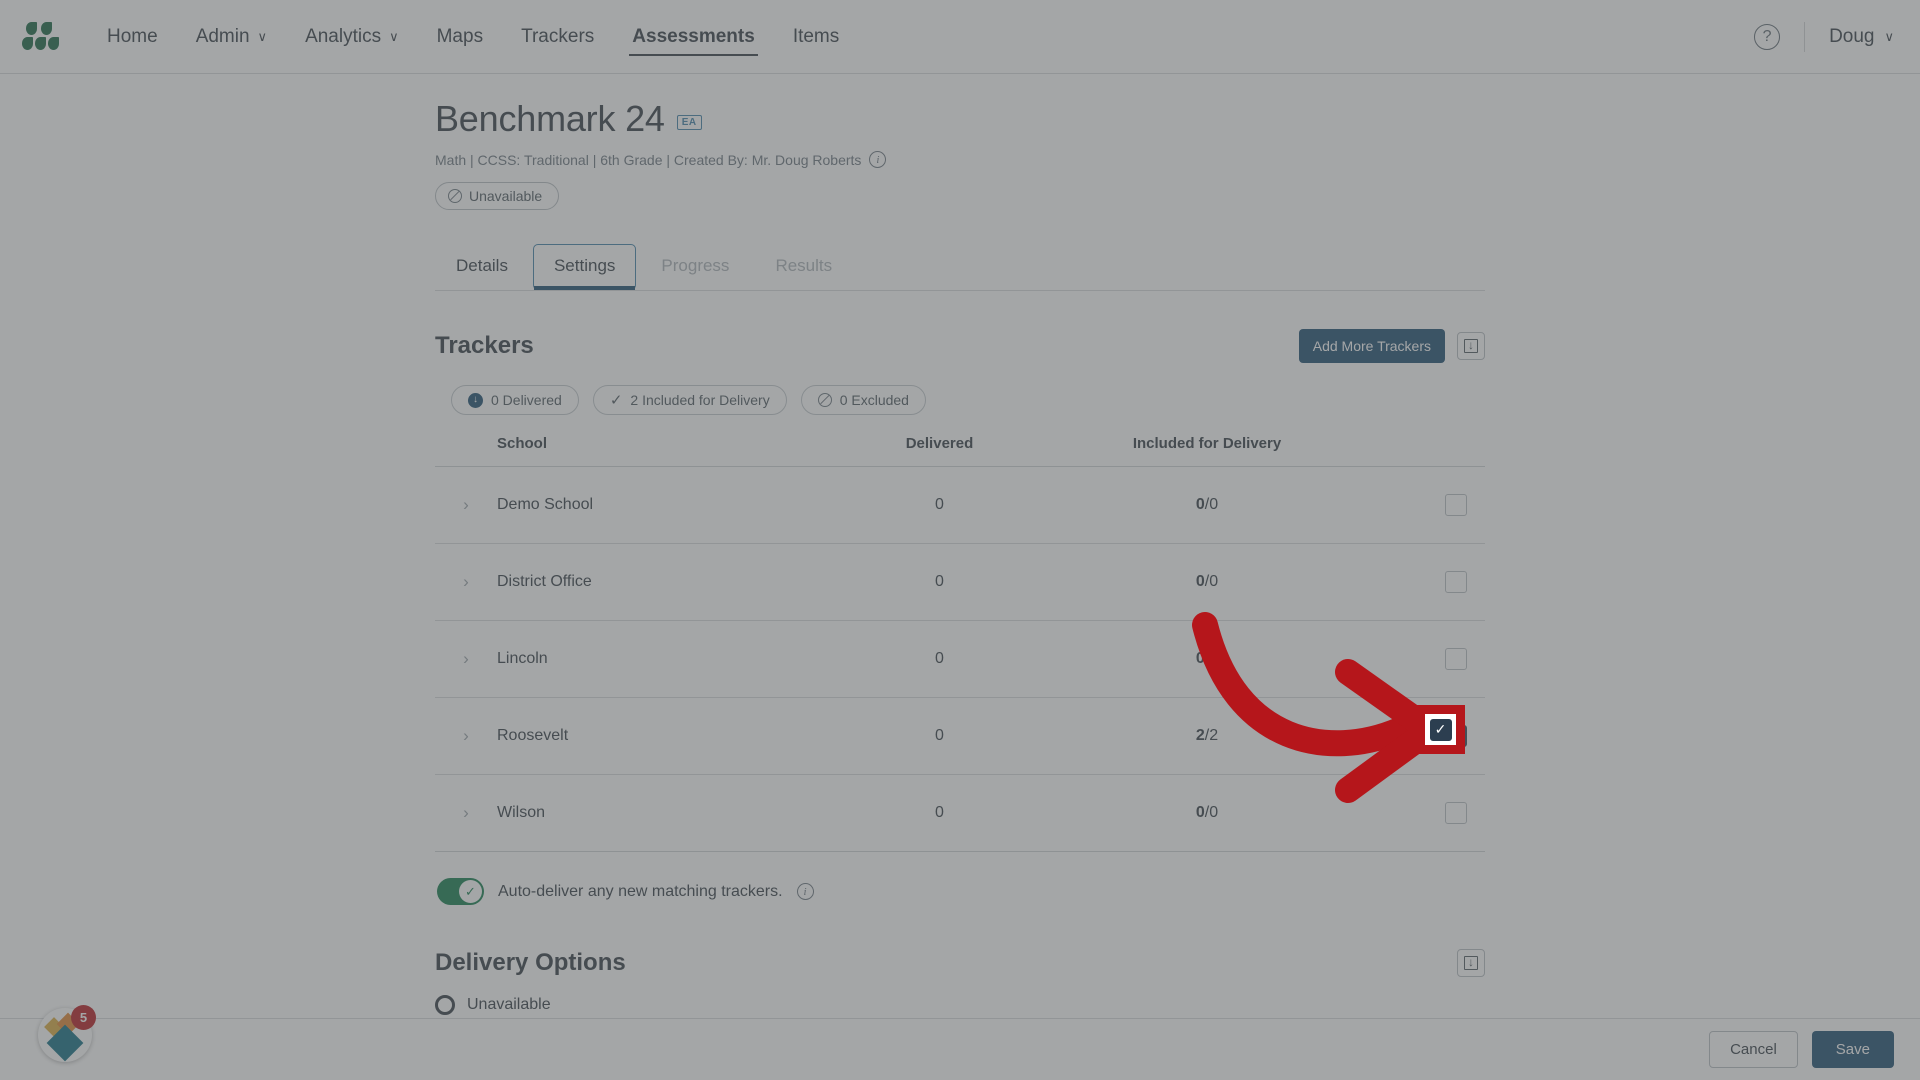  I want to click on cell-school: Wilson, so click(521, 812).